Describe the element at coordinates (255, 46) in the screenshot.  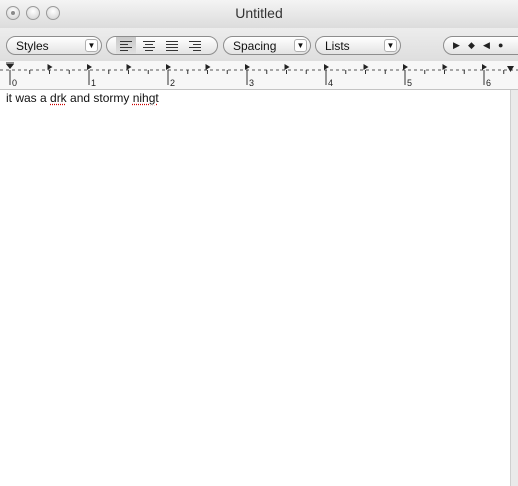
I see `spacing-label: Spacing` at that location.